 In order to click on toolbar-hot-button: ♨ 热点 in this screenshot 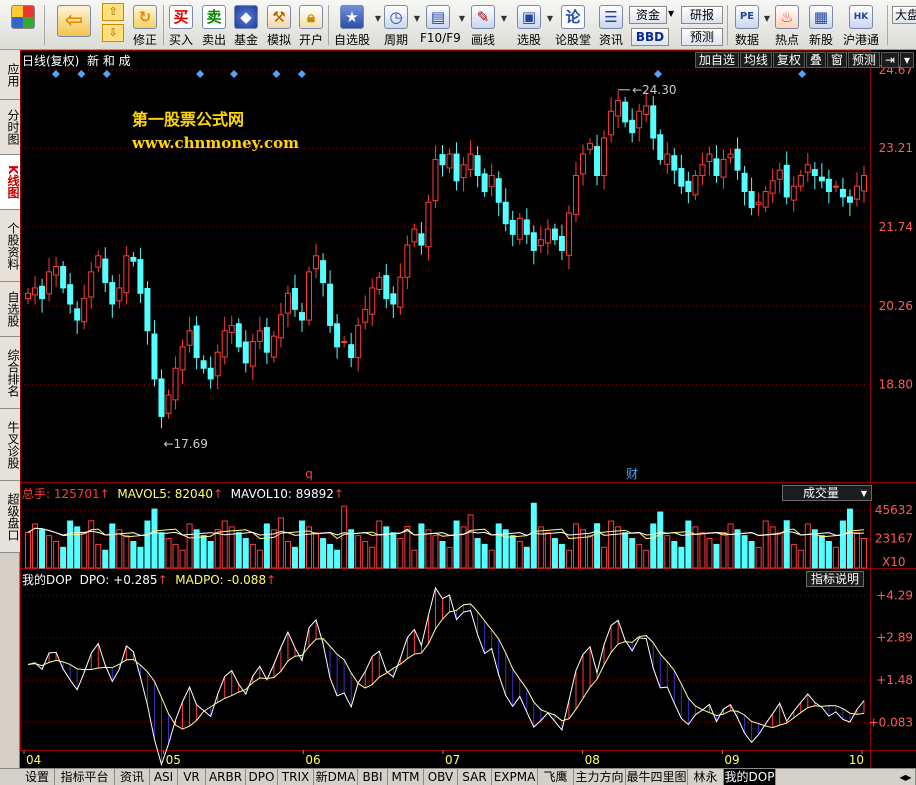, I will do `click(787, 25)`.